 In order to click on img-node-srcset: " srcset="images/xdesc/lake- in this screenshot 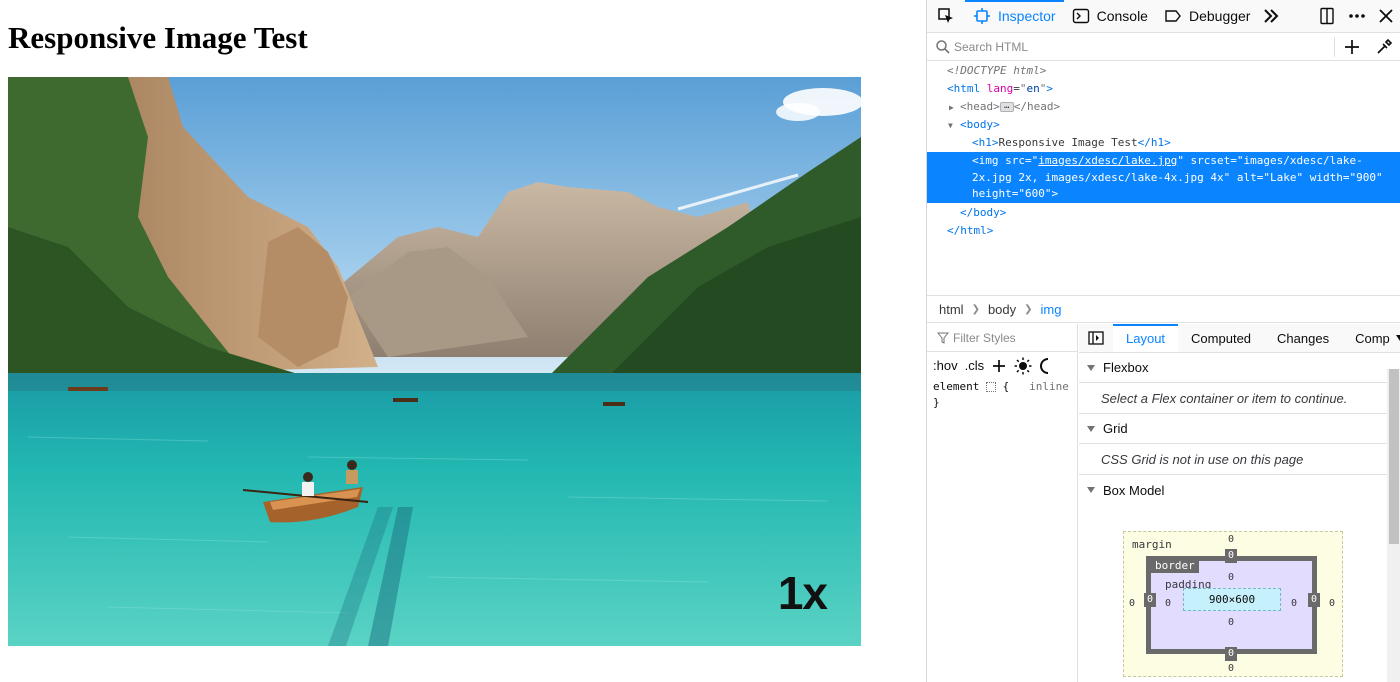, I will do `click(1270, 160)`.